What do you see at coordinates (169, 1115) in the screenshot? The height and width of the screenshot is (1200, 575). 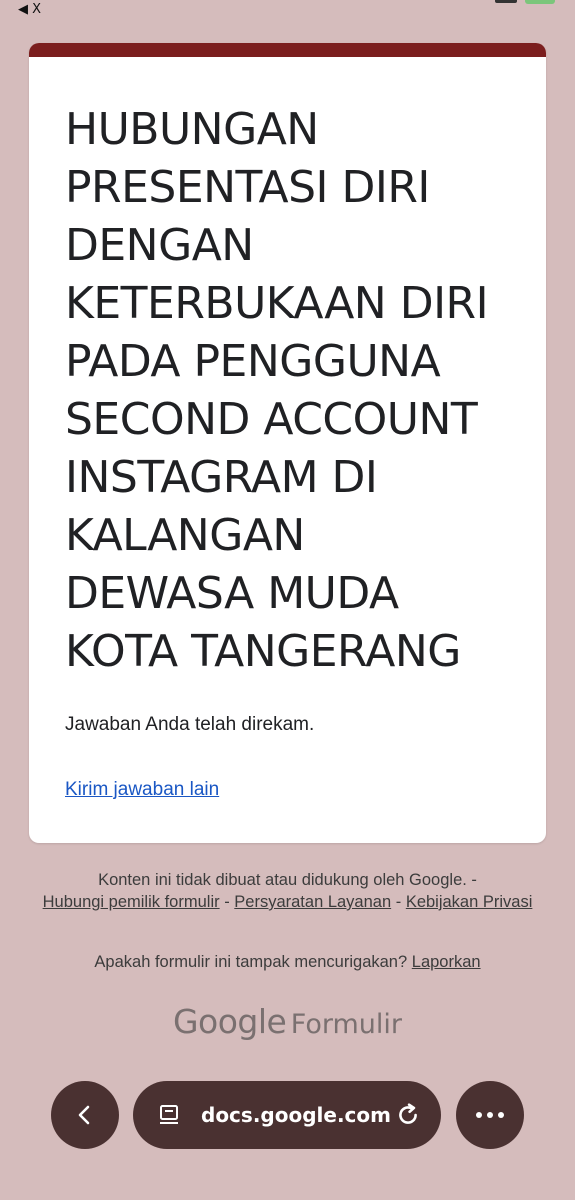 I see `page-info-icon` at bounding box center [169, 1115].